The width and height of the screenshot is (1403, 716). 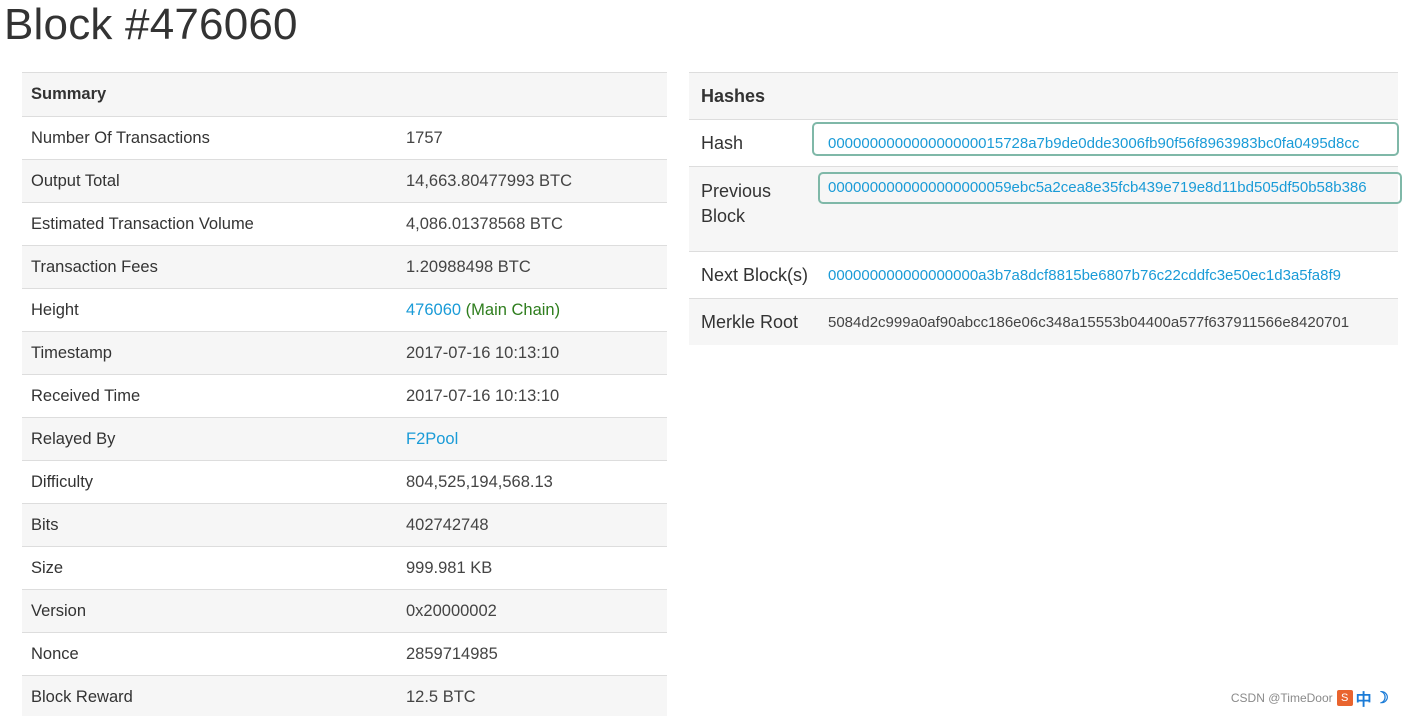 What do you see at coordinates (209, 310) in the screenshot?
I see `row-label: Height` at bounding box center [209, 310].